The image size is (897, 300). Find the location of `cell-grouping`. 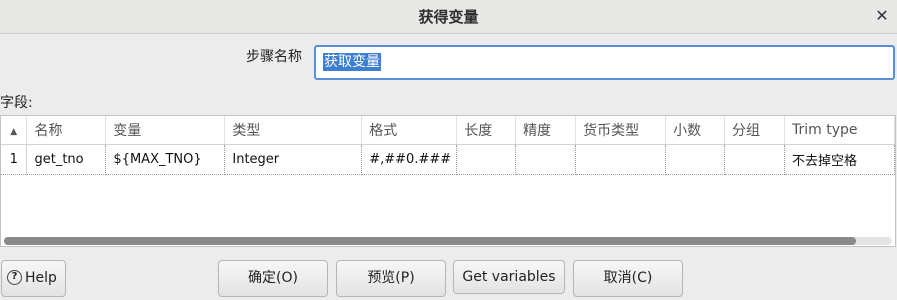

cell-grouping is located at coordinates (754, 159).